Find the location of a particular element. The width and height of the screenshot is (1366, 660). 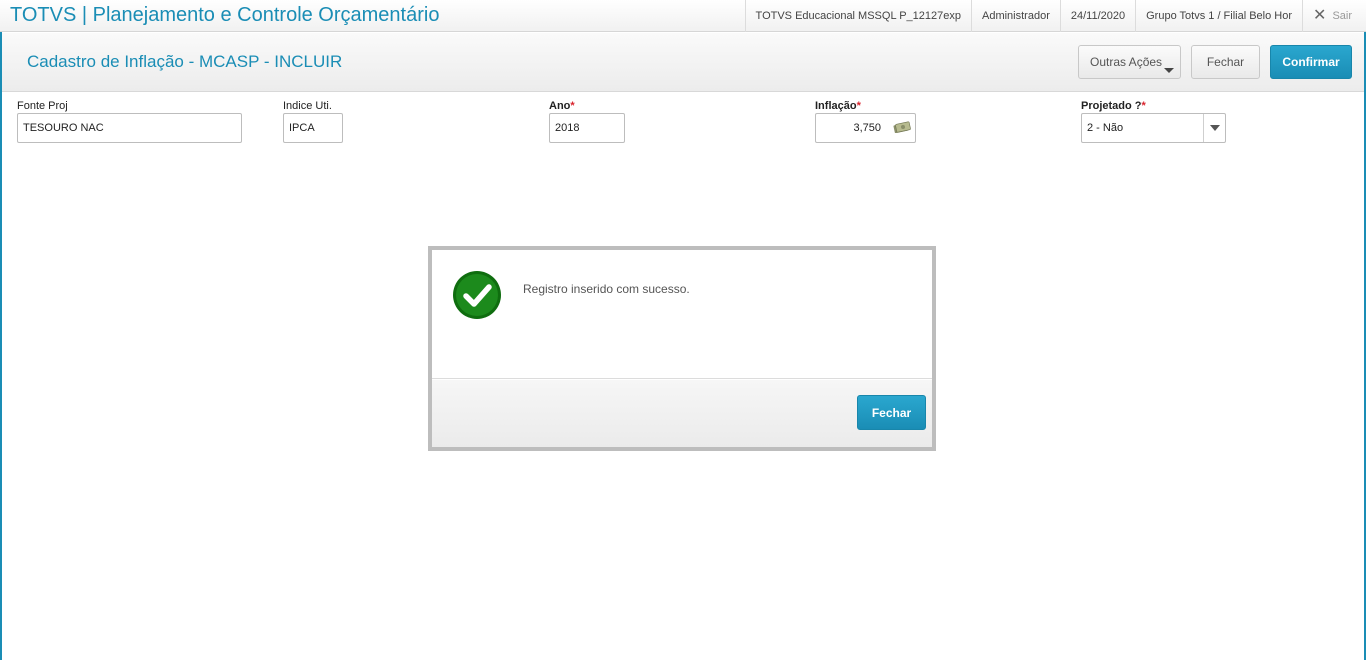

inflacao-label-text: Inflação is located at coordinates (836, 106).